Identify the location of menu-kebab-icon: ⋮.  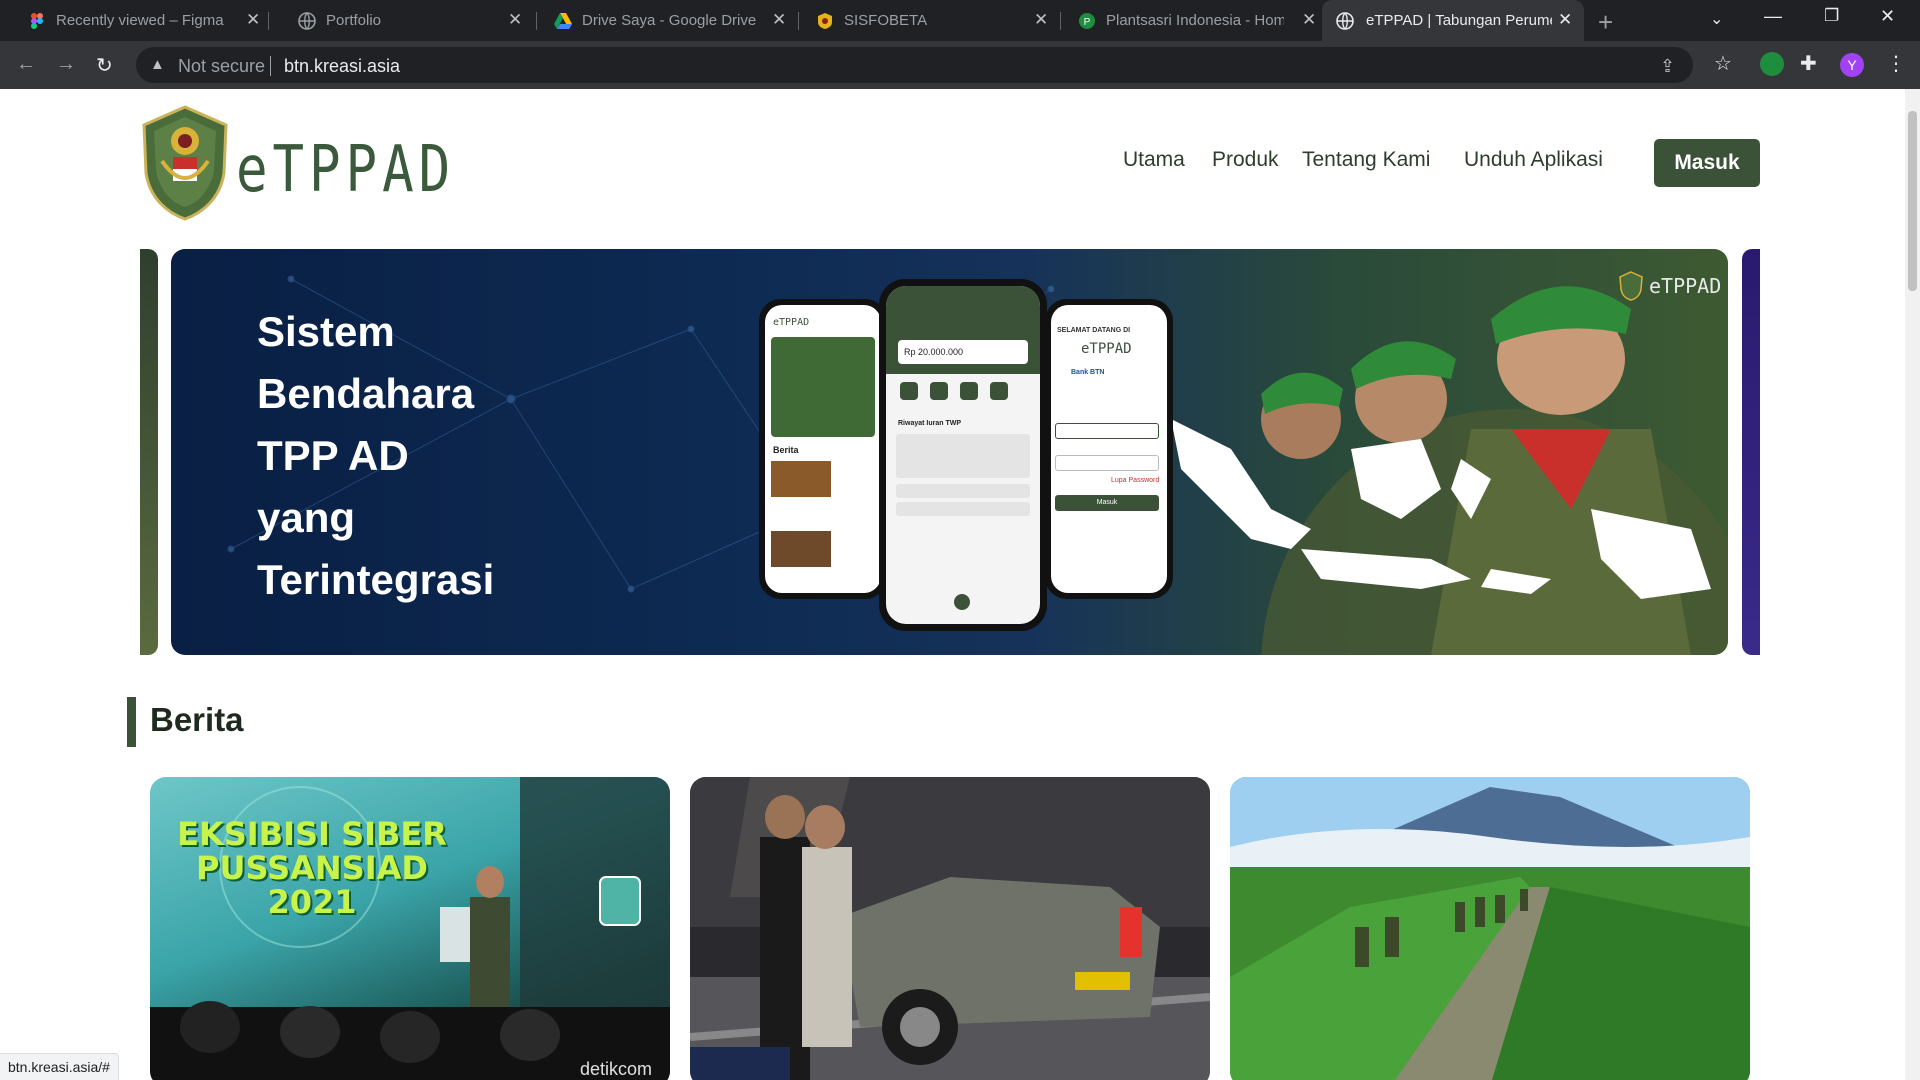
(1896, 63).